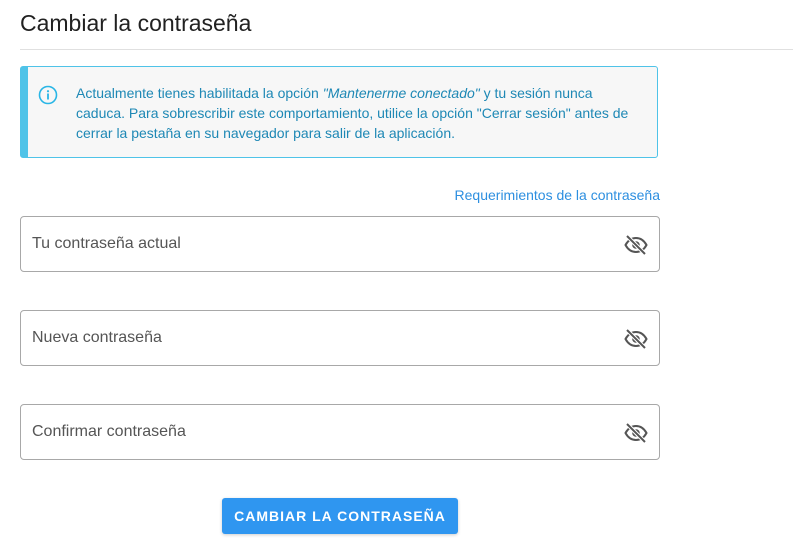  What do you see at coordinates (317, 432) in the screenshot?
I see `confirm-password-input` at bounding box center [317, 432].